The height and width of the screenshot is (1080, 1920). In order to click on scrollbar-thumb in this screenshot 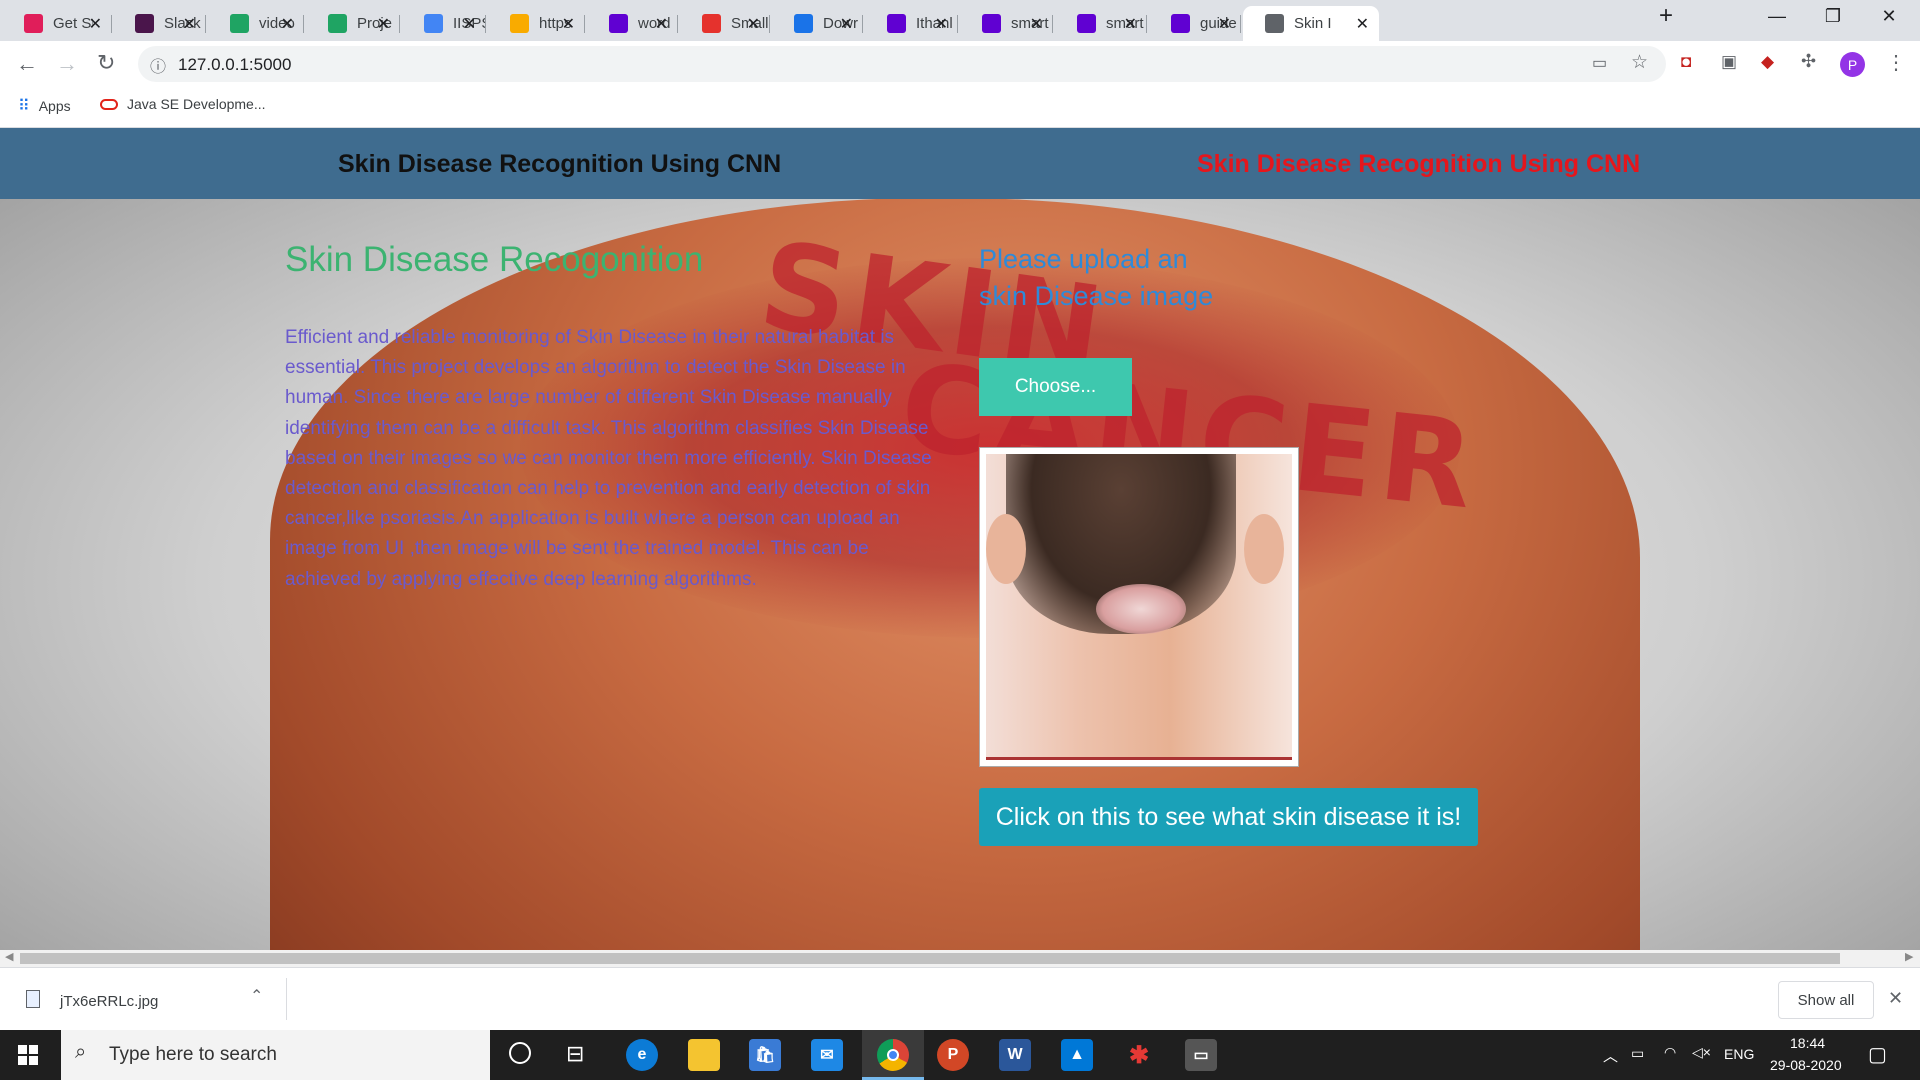, I will do `click(930, 958)`.